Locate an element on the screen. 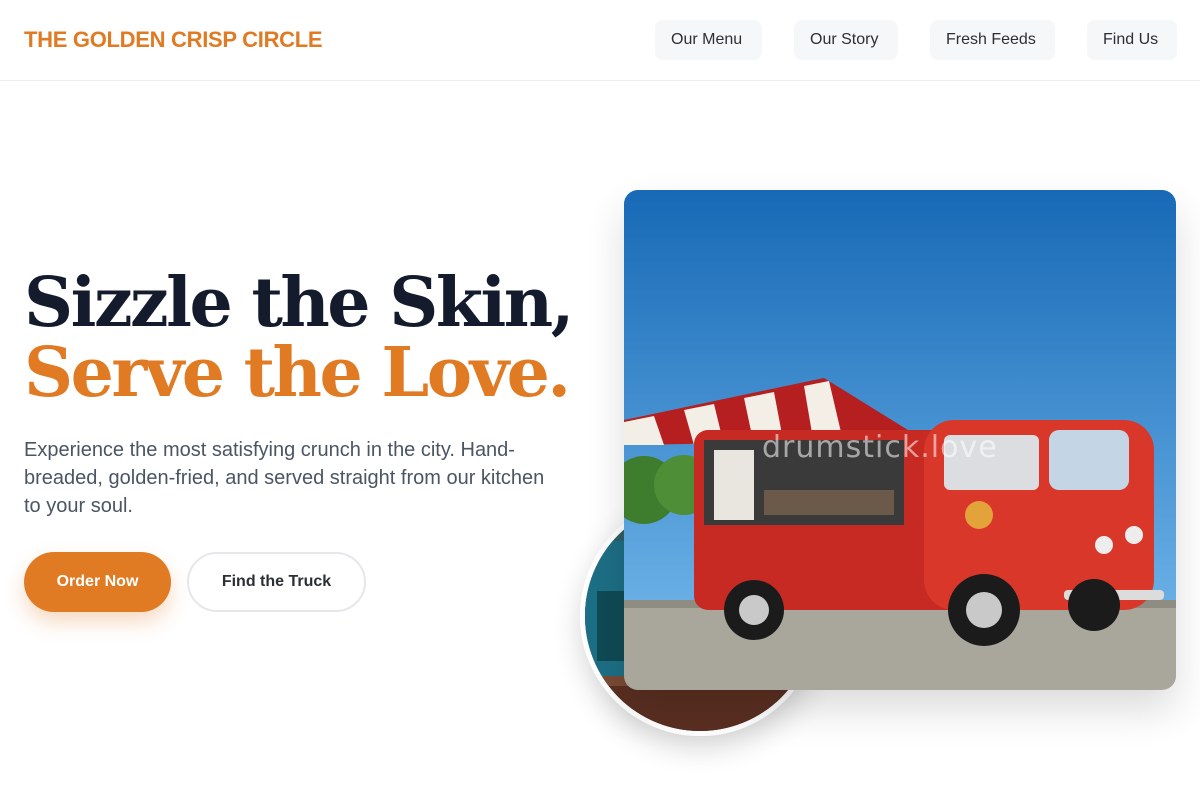 Image resolution: width=1200 pixels, height=800 pixels. headline-line-1: Sizzle the Skin, is located at coordinates (299, 303).